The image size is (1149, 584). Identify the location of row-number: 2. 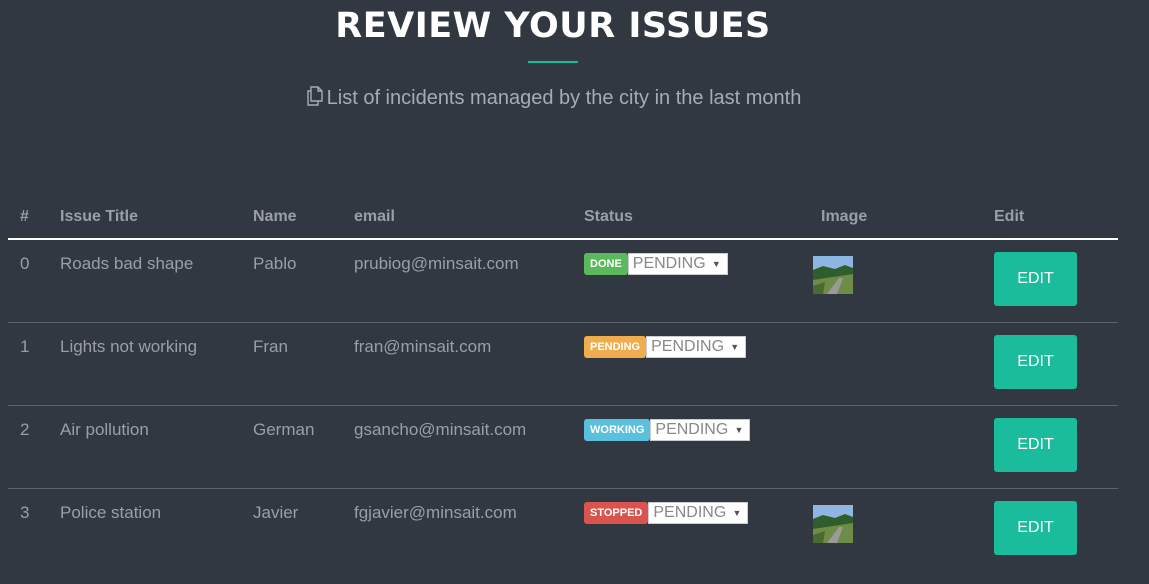
(25, 429).